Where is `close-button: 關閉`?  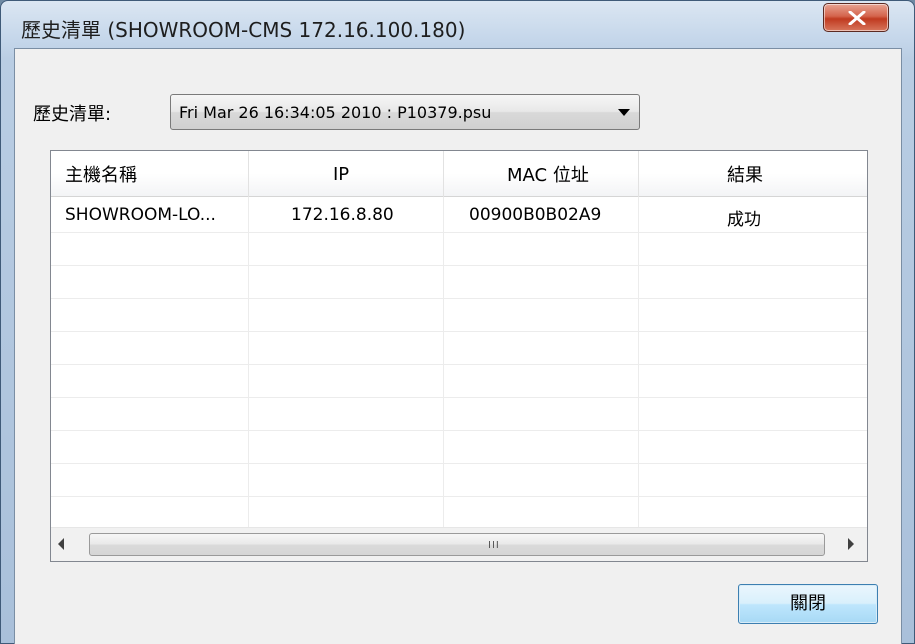
close-button: 關閉 is located at coordinates (808, 604).